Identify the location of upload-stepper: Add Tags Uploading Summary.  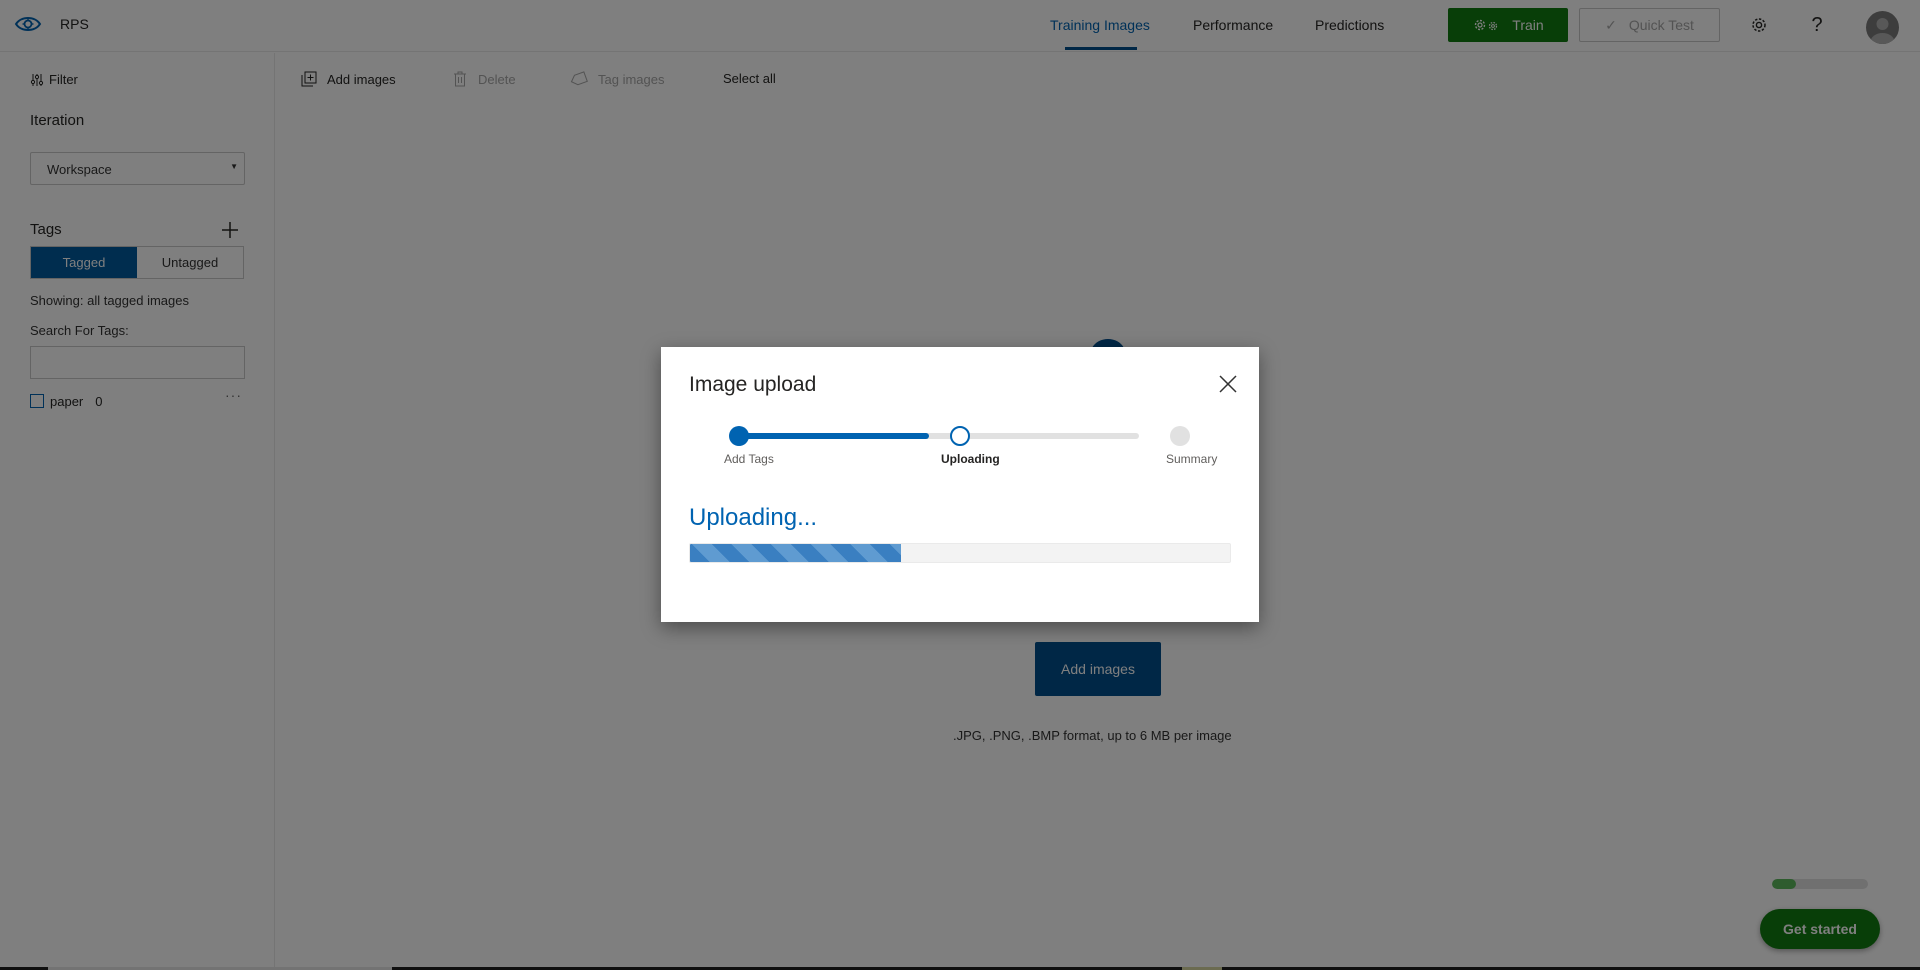
(960, 417).